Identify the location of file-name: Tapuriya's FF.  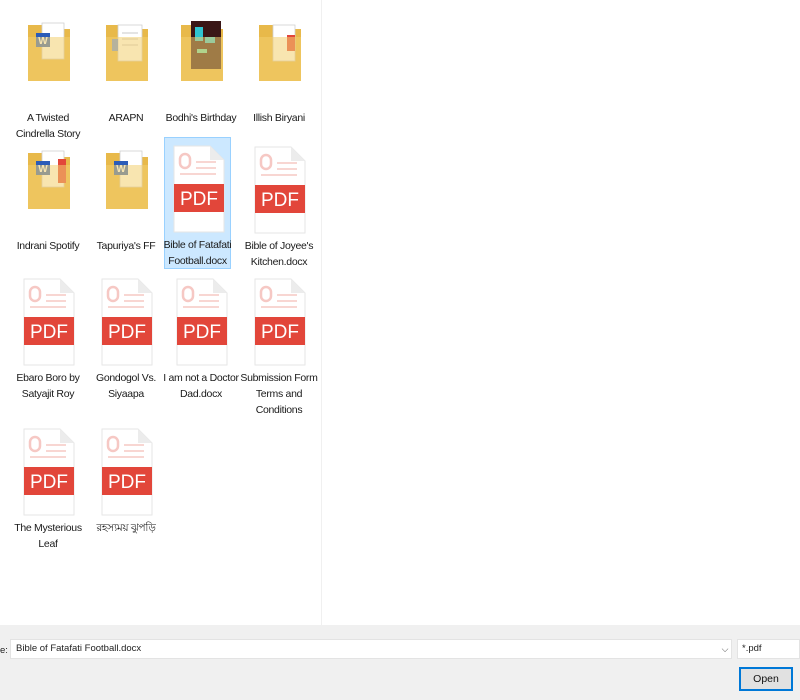
(126, 246).